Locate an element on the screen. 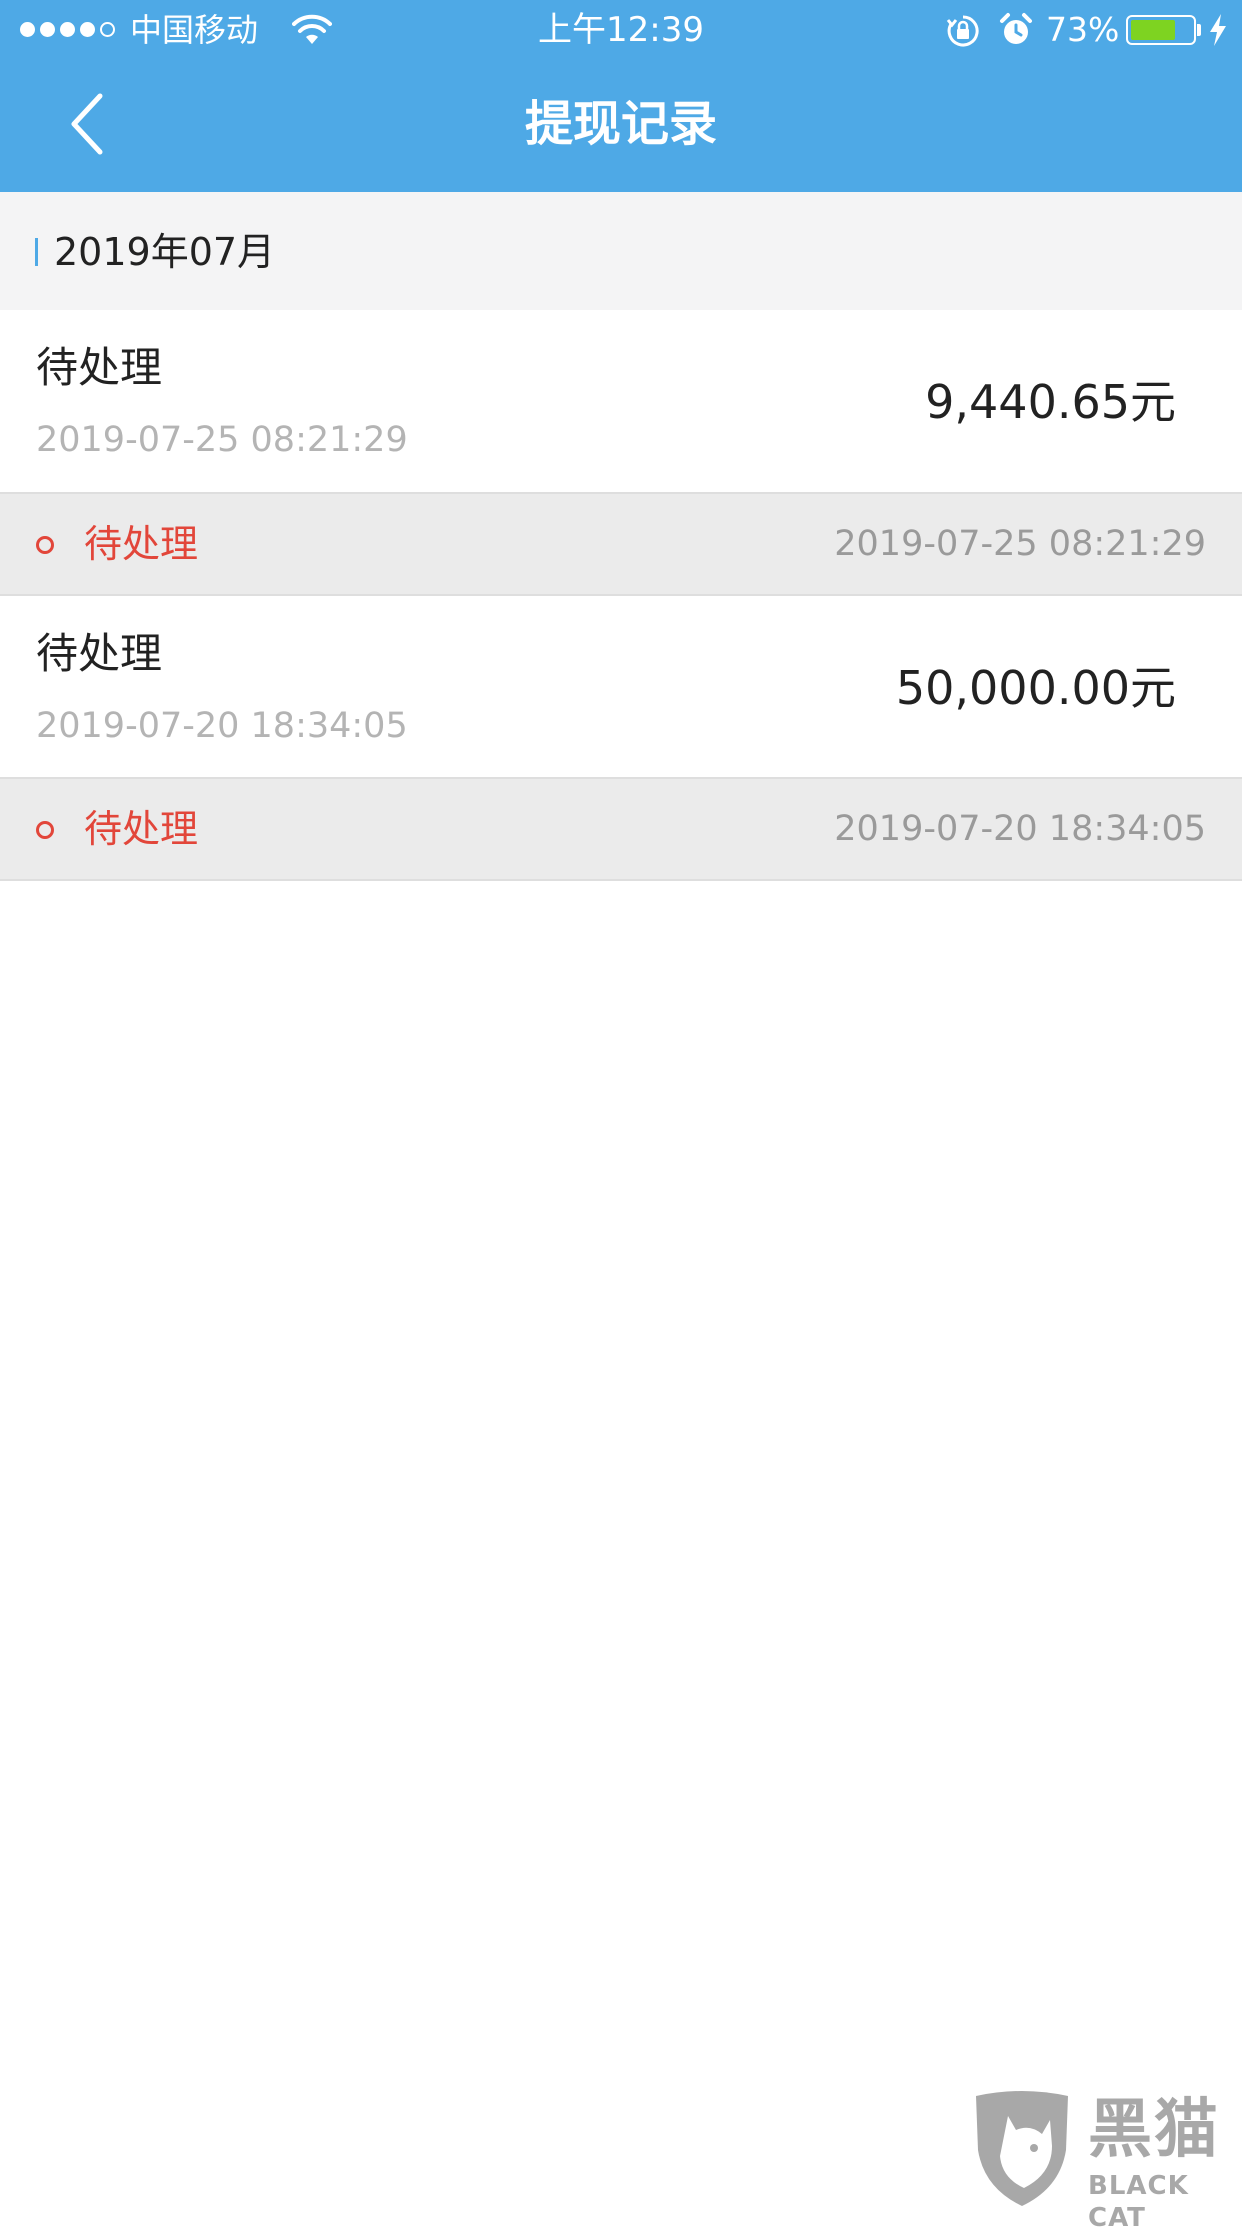 Image resolution: width=1242 pixels, height=2234 pixels. alarm-icon is located at coordinates (1016, 32).